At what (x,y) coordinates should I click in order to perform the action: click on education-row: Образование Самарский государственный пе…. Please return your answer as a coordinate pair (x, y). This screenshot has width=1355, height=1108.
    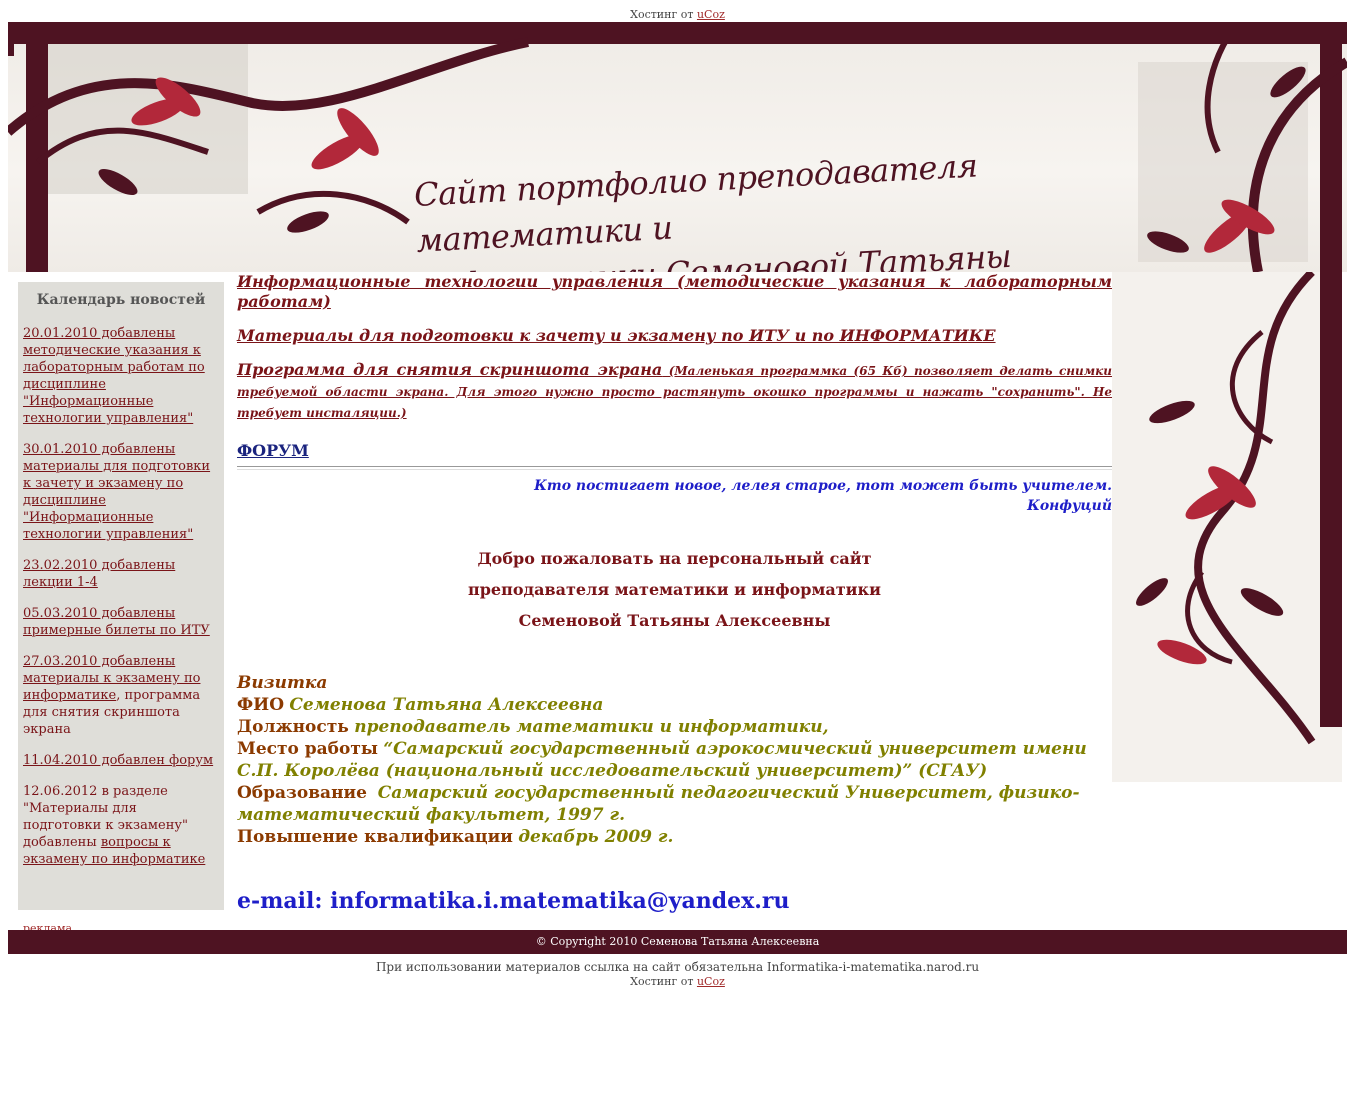
    Looking at the image, I should click on (674, 804).